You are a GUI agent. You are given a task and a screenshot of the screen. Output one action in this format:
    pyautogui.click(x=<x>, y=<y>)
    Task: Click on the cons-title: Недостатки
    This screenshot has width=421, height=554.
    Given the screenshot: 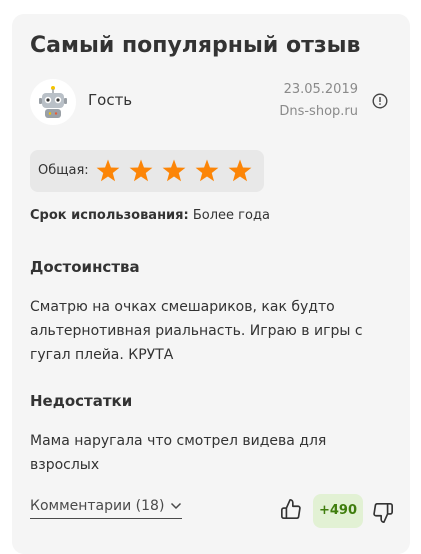 What is the action you would take?
    pyautogui.click(x=81, y=401)
    